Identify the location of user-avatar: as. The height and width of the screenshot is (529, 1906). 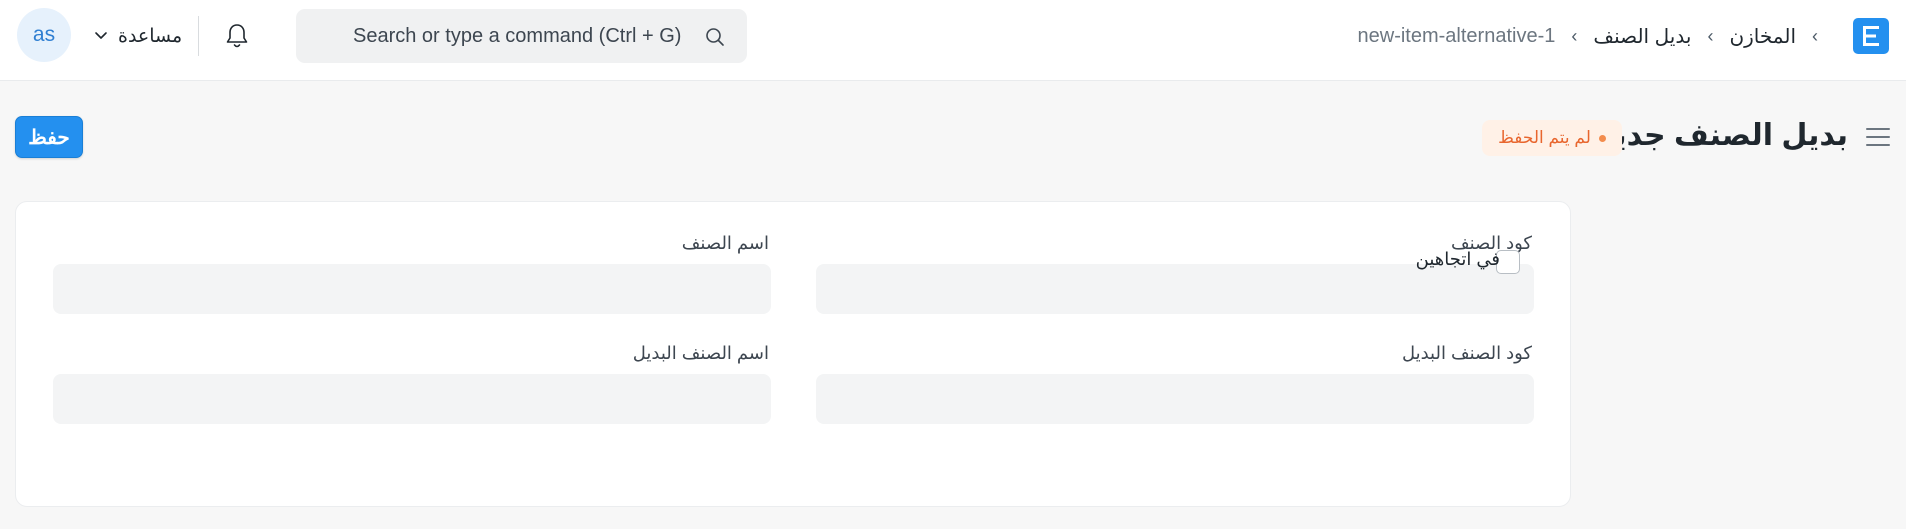
(44, 35).